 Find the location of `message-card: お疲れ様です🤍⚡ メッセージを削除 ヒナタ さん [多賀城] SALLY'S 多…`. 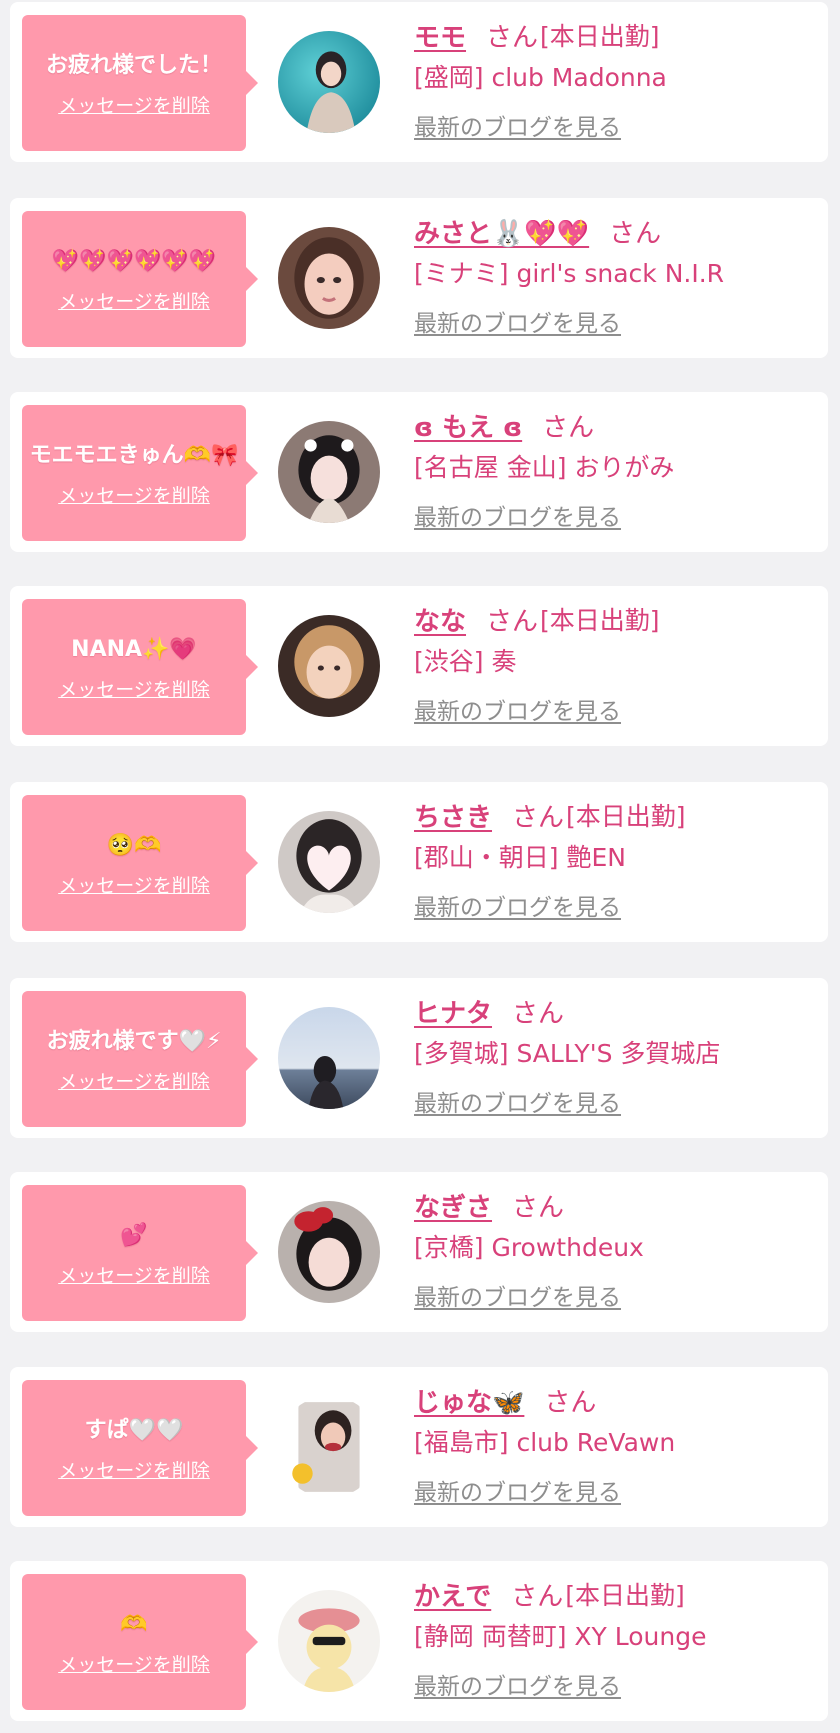

message-card: お疲れ様です🤍⚡ メッセージを削除 ヒナタ さん [多賀城] SALLY'S 多… is located at coordinates (419, 1058).